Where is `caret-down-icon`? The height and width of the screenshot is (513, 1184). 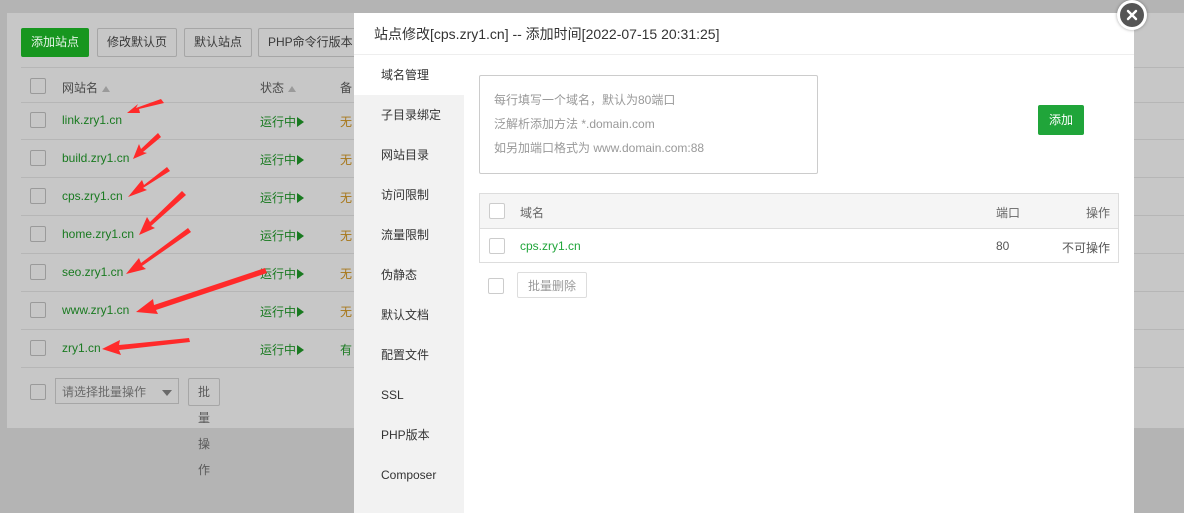
caret-down-icon is located at coordinates (167, 393).